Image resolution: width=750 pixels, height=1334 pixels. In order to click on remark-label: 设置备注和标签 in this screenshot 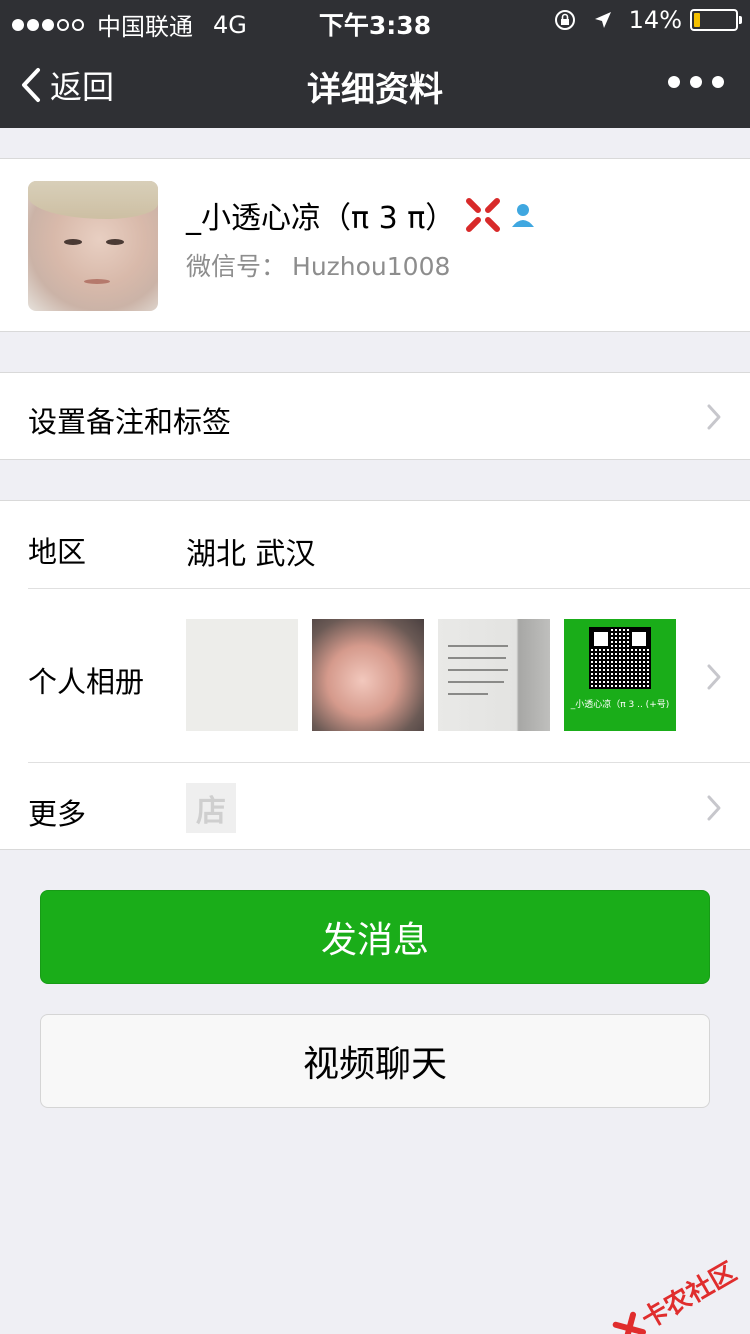, I will do `click(130, 422)`.